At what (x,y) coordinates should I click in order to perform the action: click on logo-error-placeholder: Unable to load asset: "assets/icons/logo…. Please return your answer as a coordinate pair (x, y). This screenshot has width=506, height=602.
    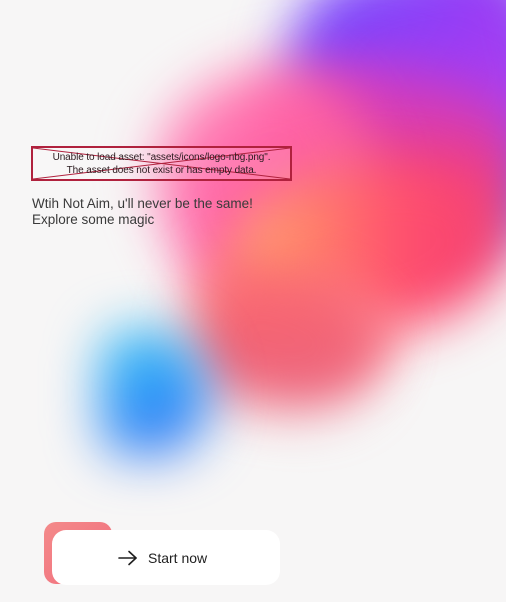
    Looking at the image, I should click on (161, 163).